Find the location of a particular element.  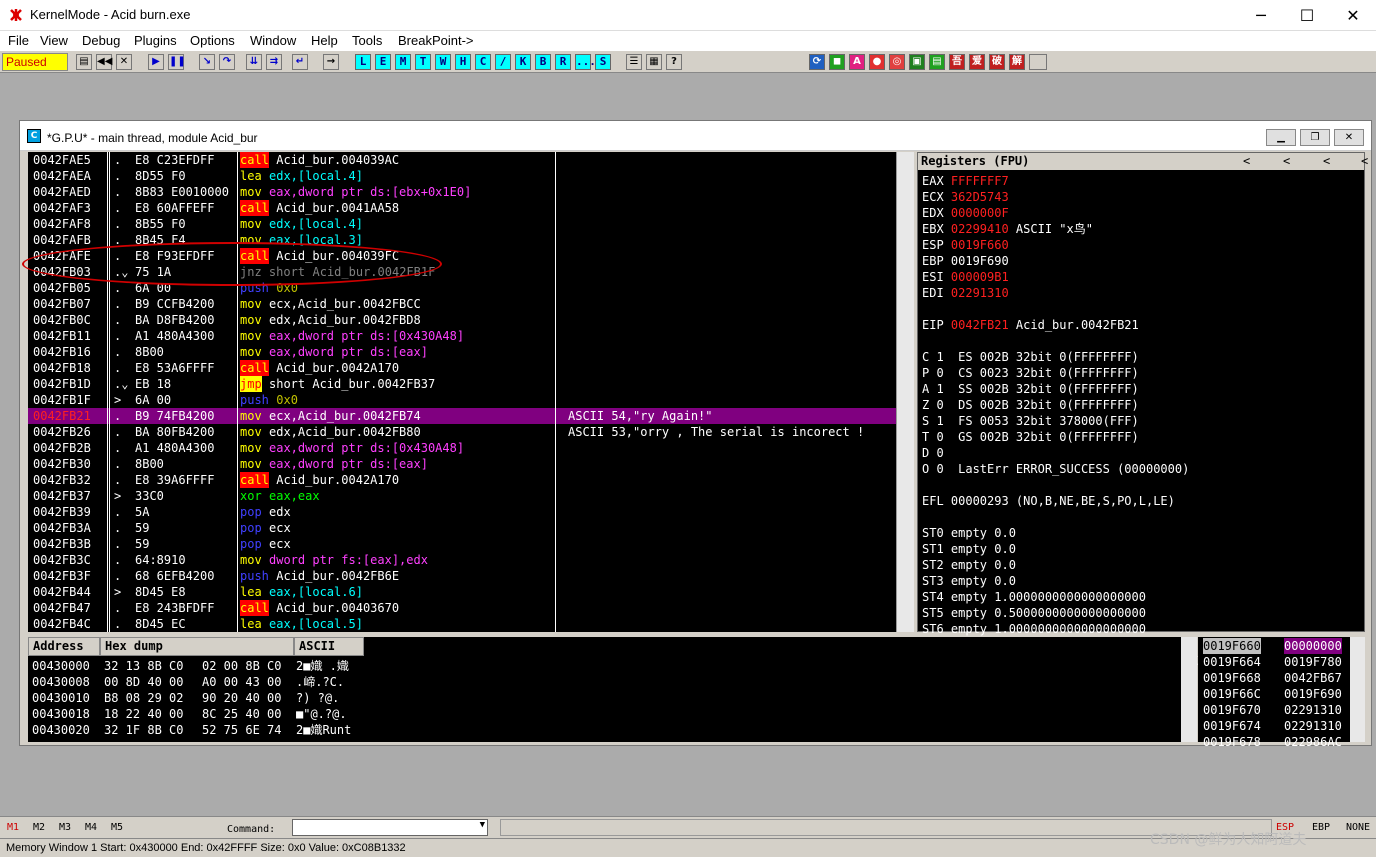

stack-scrollbar is located at coordinates (1357, 689).